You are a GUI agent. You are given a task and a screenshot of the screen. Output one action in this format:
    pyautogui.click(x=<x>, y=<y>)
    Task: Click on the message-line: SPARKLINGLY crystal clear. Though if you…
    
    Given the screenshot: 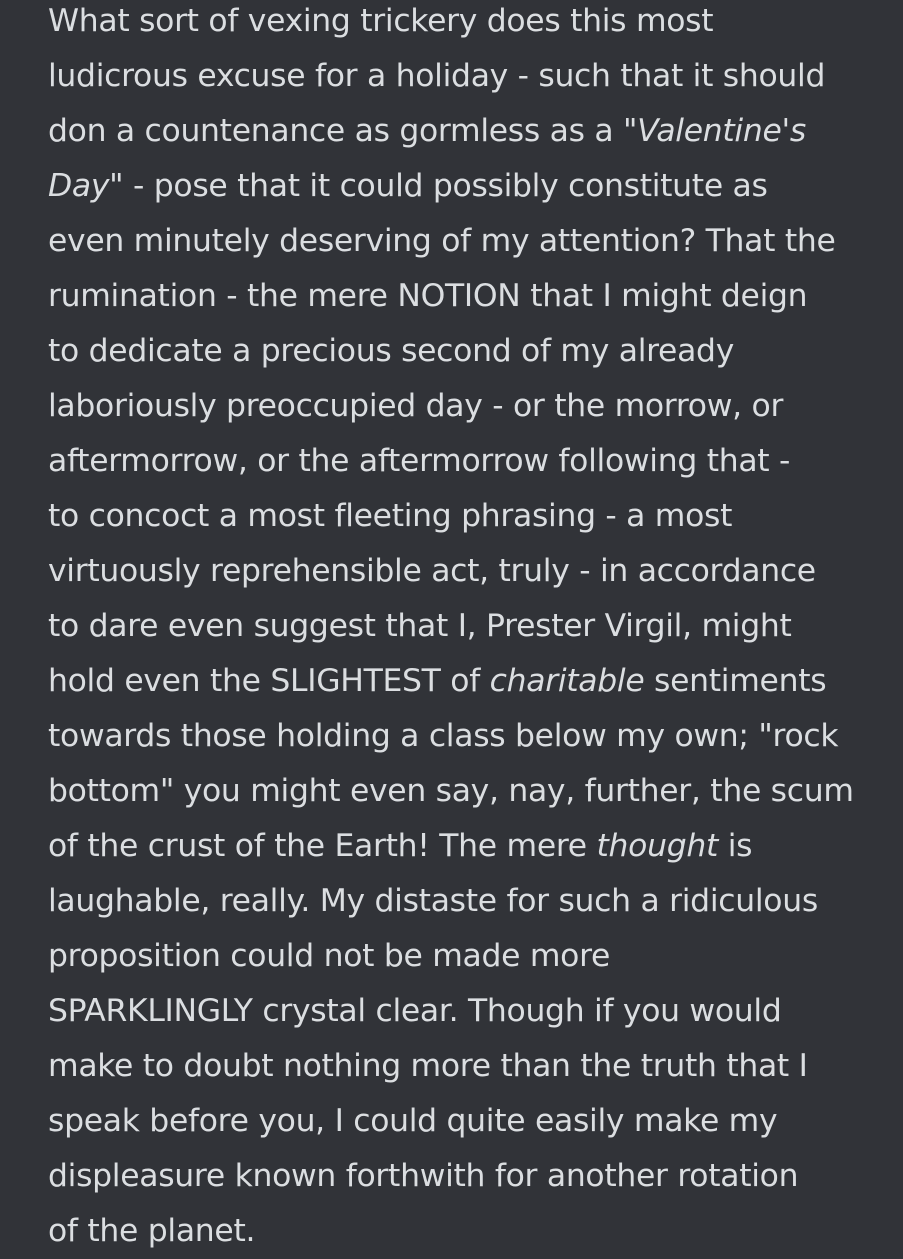 What is the action you would take?
    pyautogui.click(x=415, y=1011)
    